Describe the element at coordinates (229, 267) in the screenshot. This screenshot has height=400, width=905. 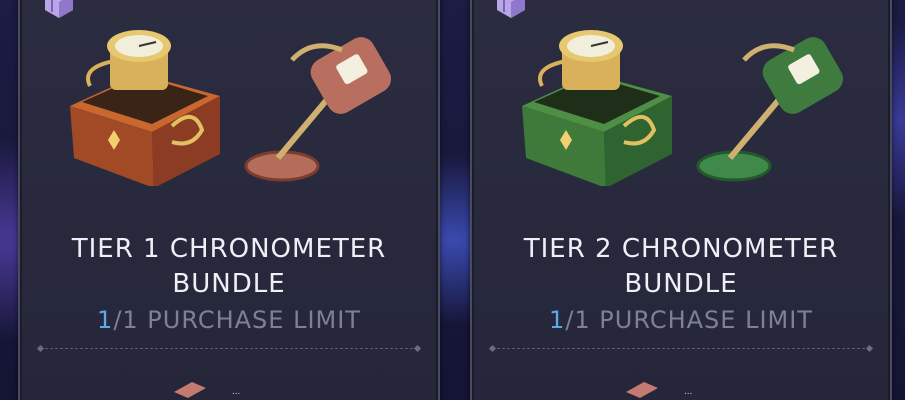
I see `bundle-title: TIER 1 CHRONOMETER BUNDLE` at that location.